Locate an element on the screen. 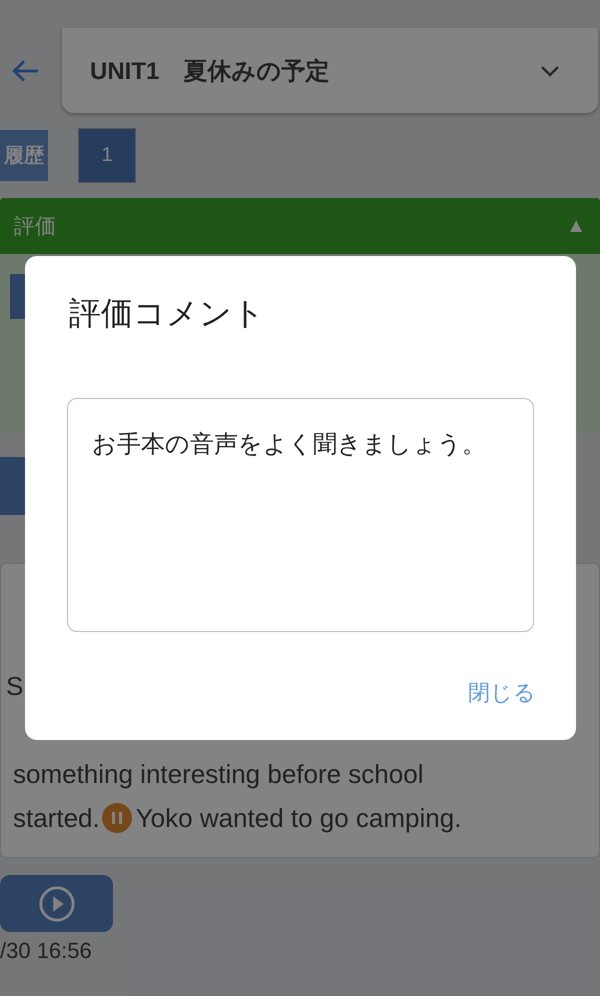 This screenshot has width=600, height=996. passage-text: started. is located at coordinates (56, 818).